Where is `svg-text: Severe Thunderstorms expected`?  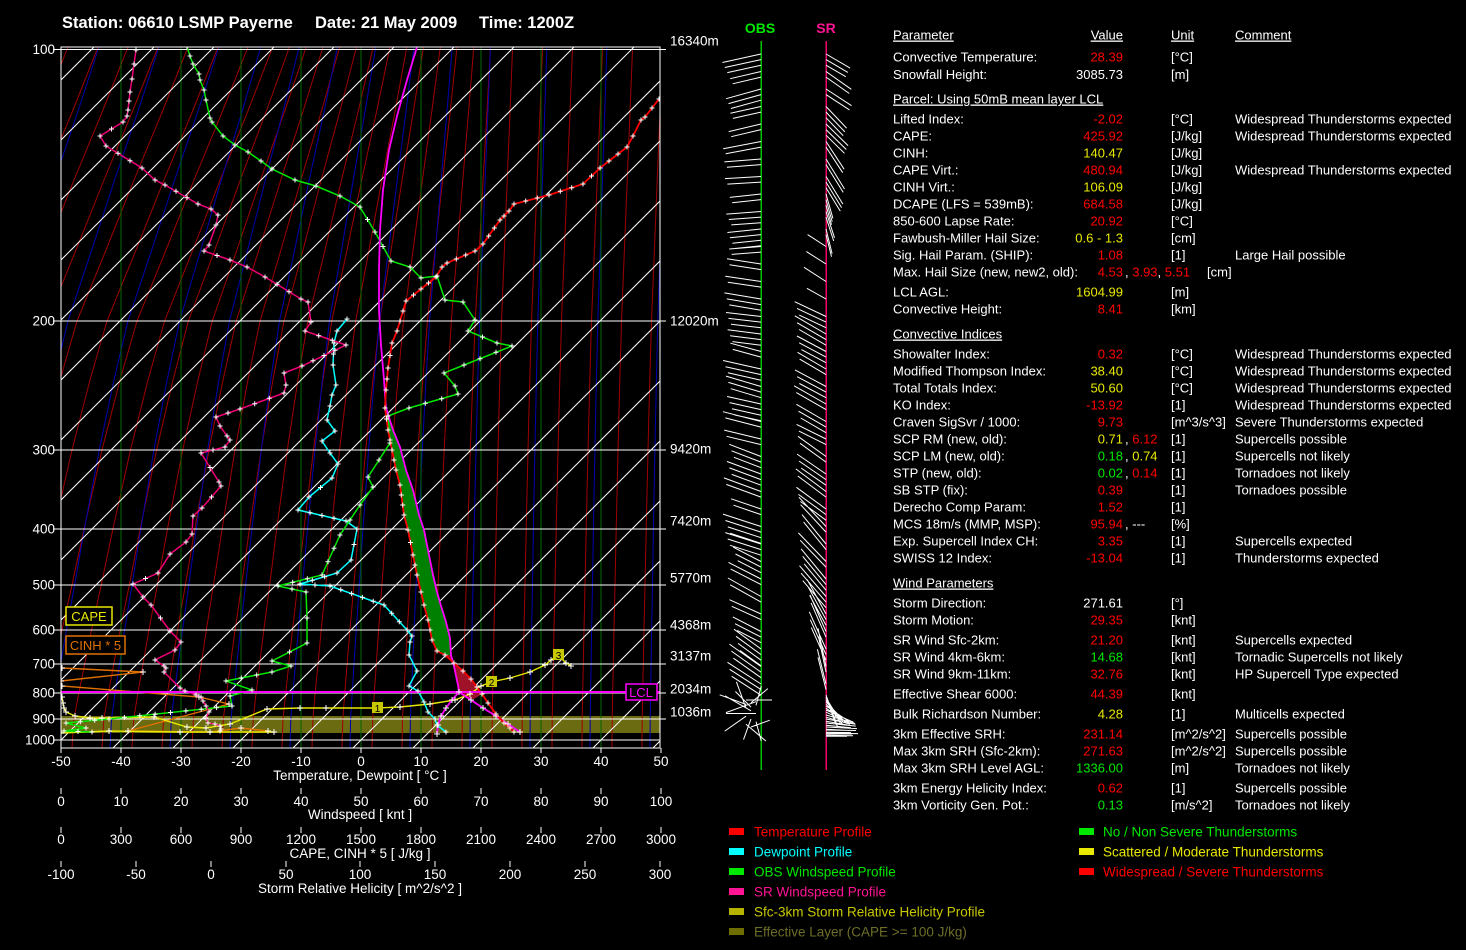 svg-text: Severe Thunderstorms expected is located at coordinates (1329, 422).